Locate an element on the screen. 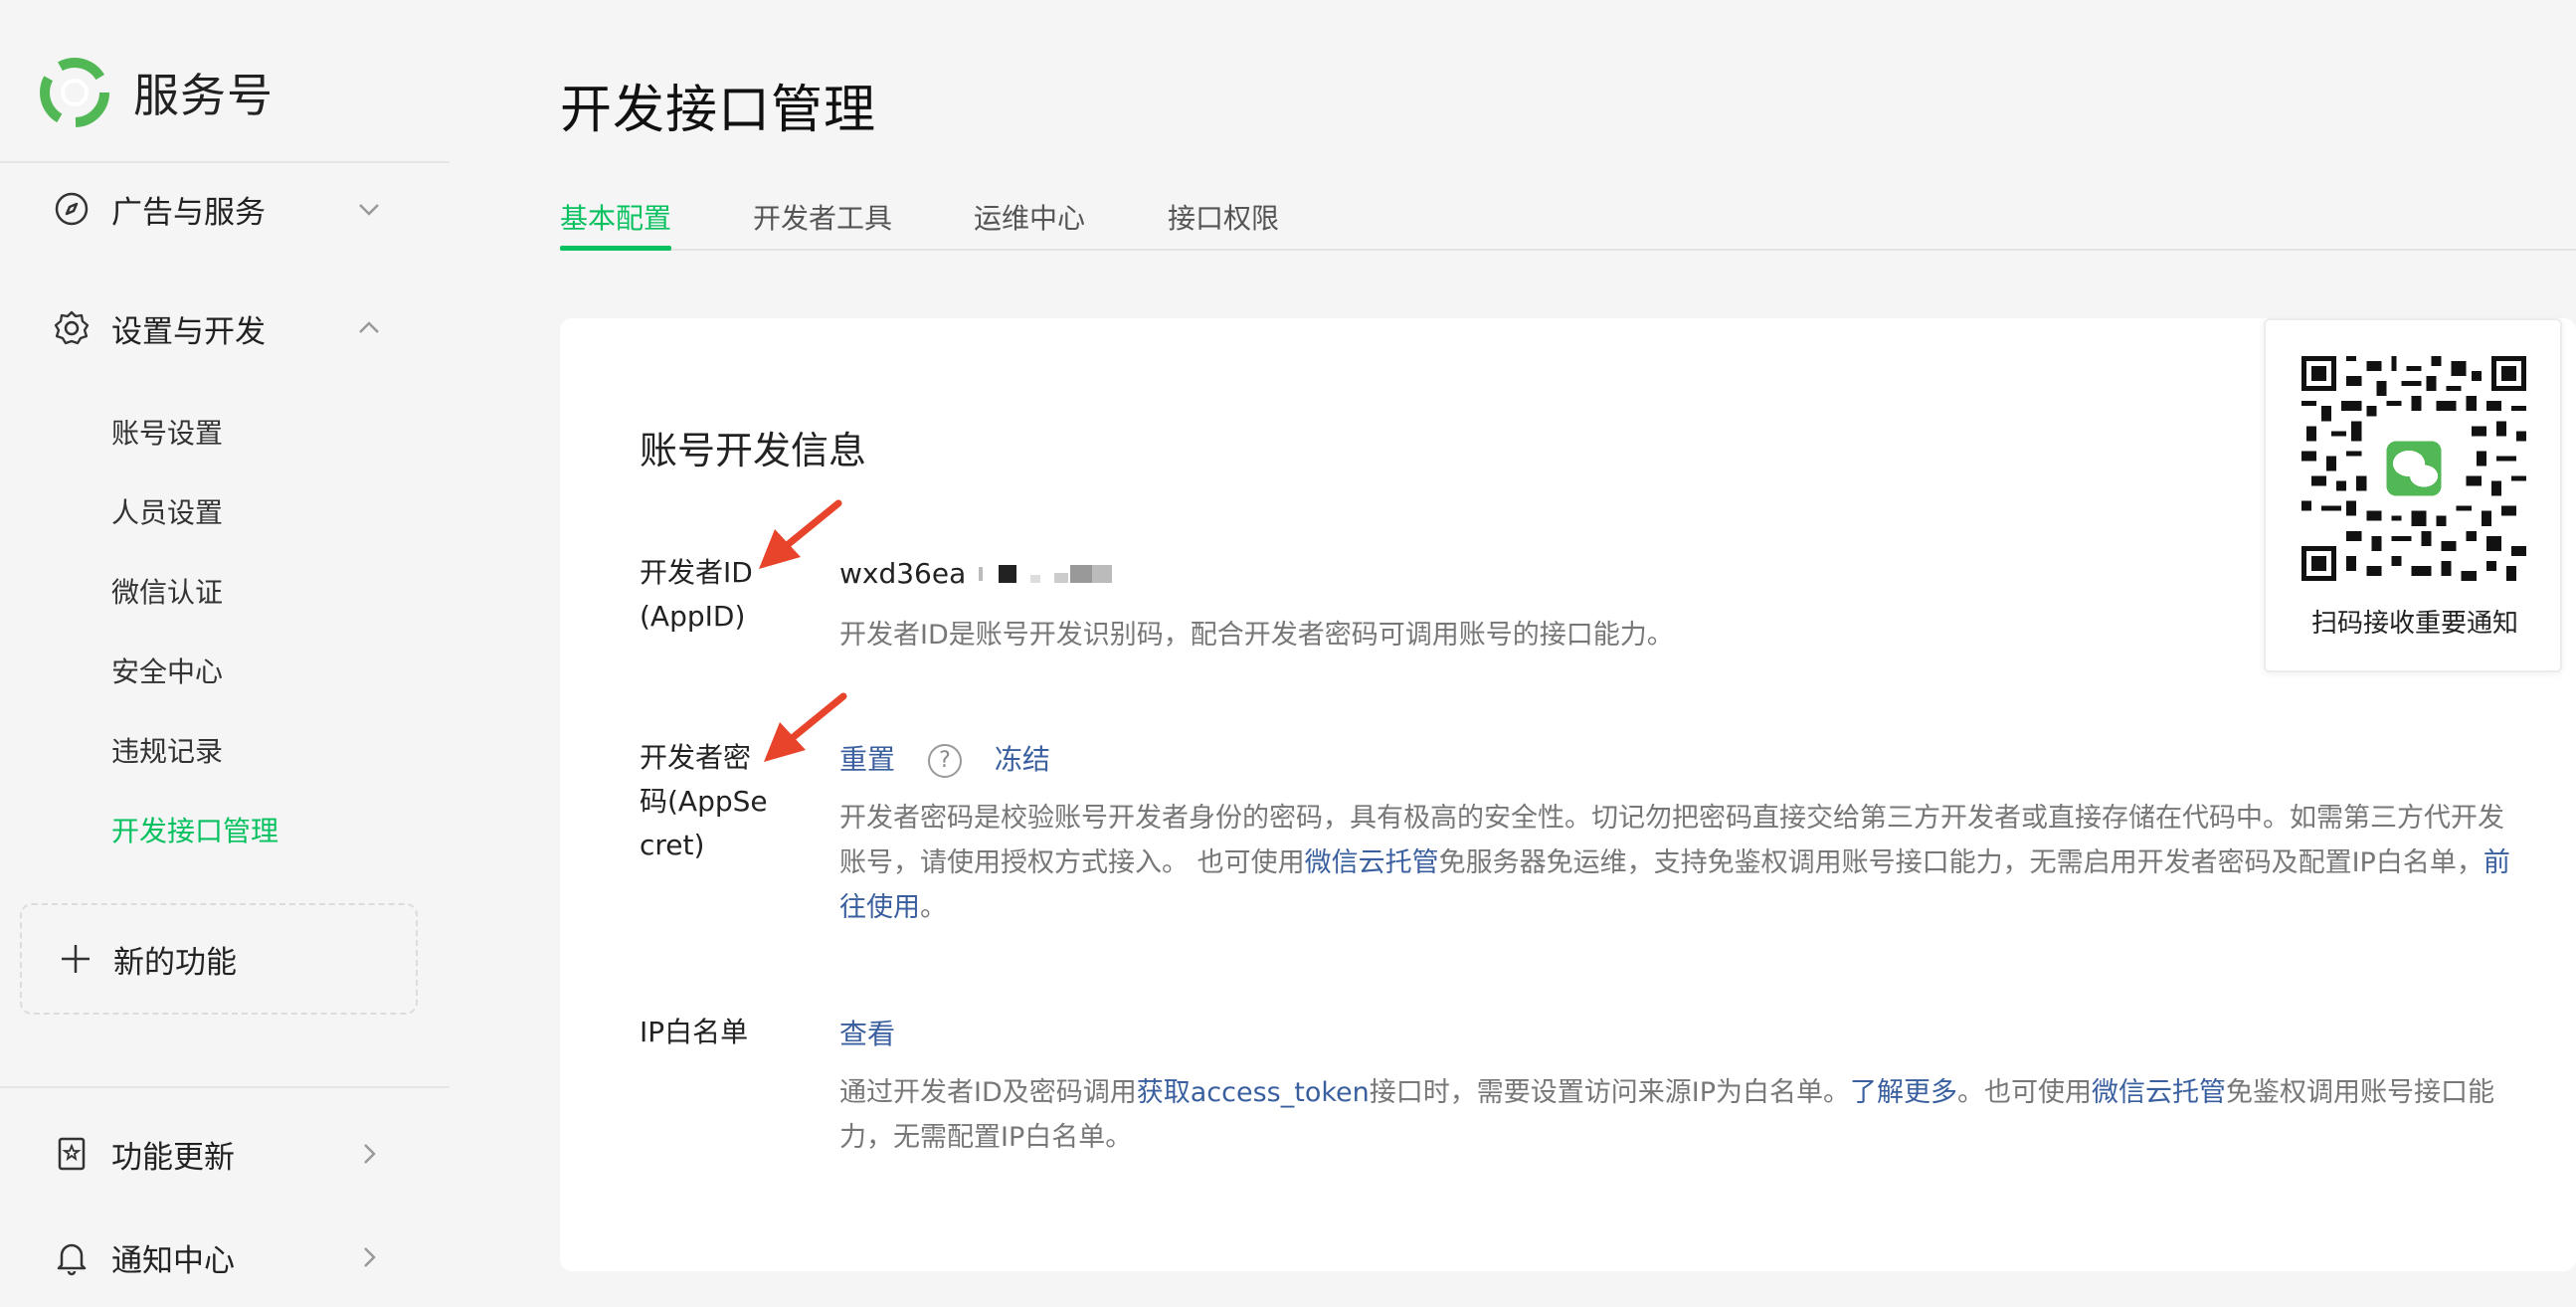  freeze-secret-link: 冻结 is located at coordinates (1022, 759).